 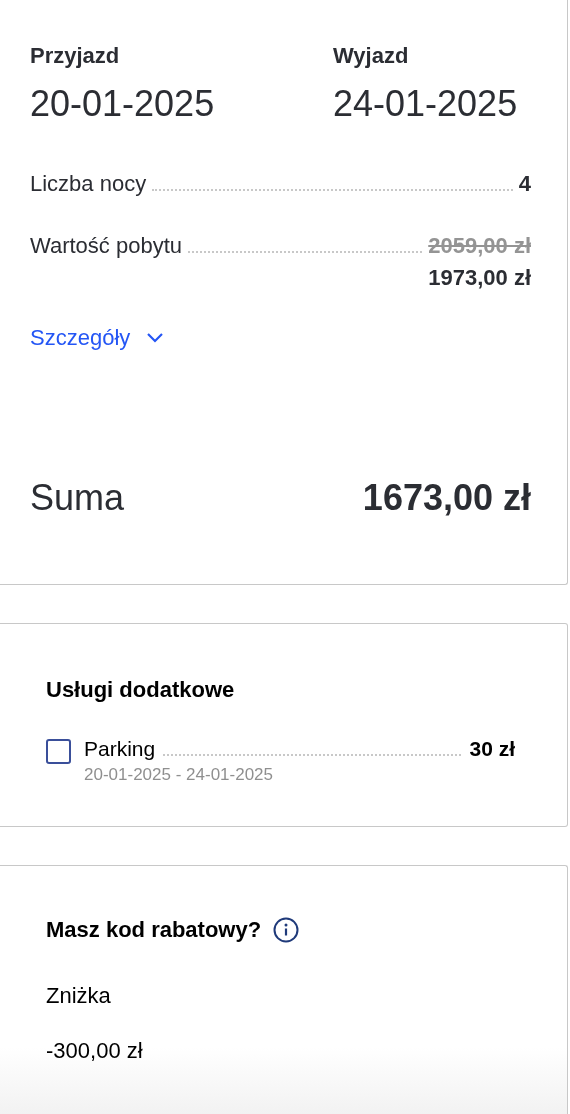 I want to click on row-label: Liczba nocy, so click(x=88, y=184).